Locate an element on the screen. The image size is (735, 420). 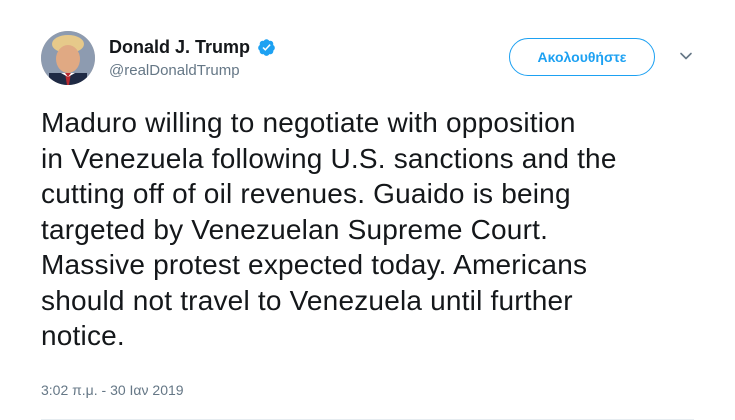
tweet-timestamp: 3:02 π.μ. - 30 Ιαν 2019 is located at coordinates (112, 390).